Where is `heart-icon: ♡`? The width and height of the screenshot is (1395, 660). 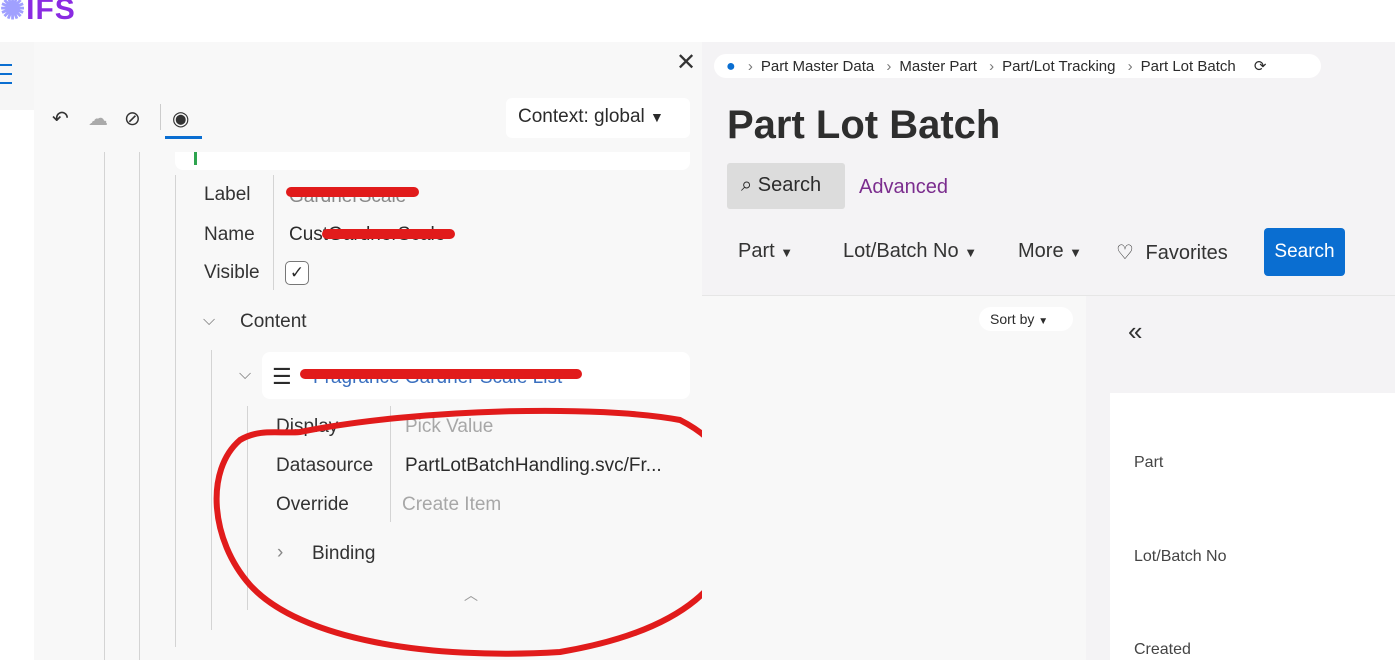 heart-icon: ♡ is located at coordinates (1125, 253).